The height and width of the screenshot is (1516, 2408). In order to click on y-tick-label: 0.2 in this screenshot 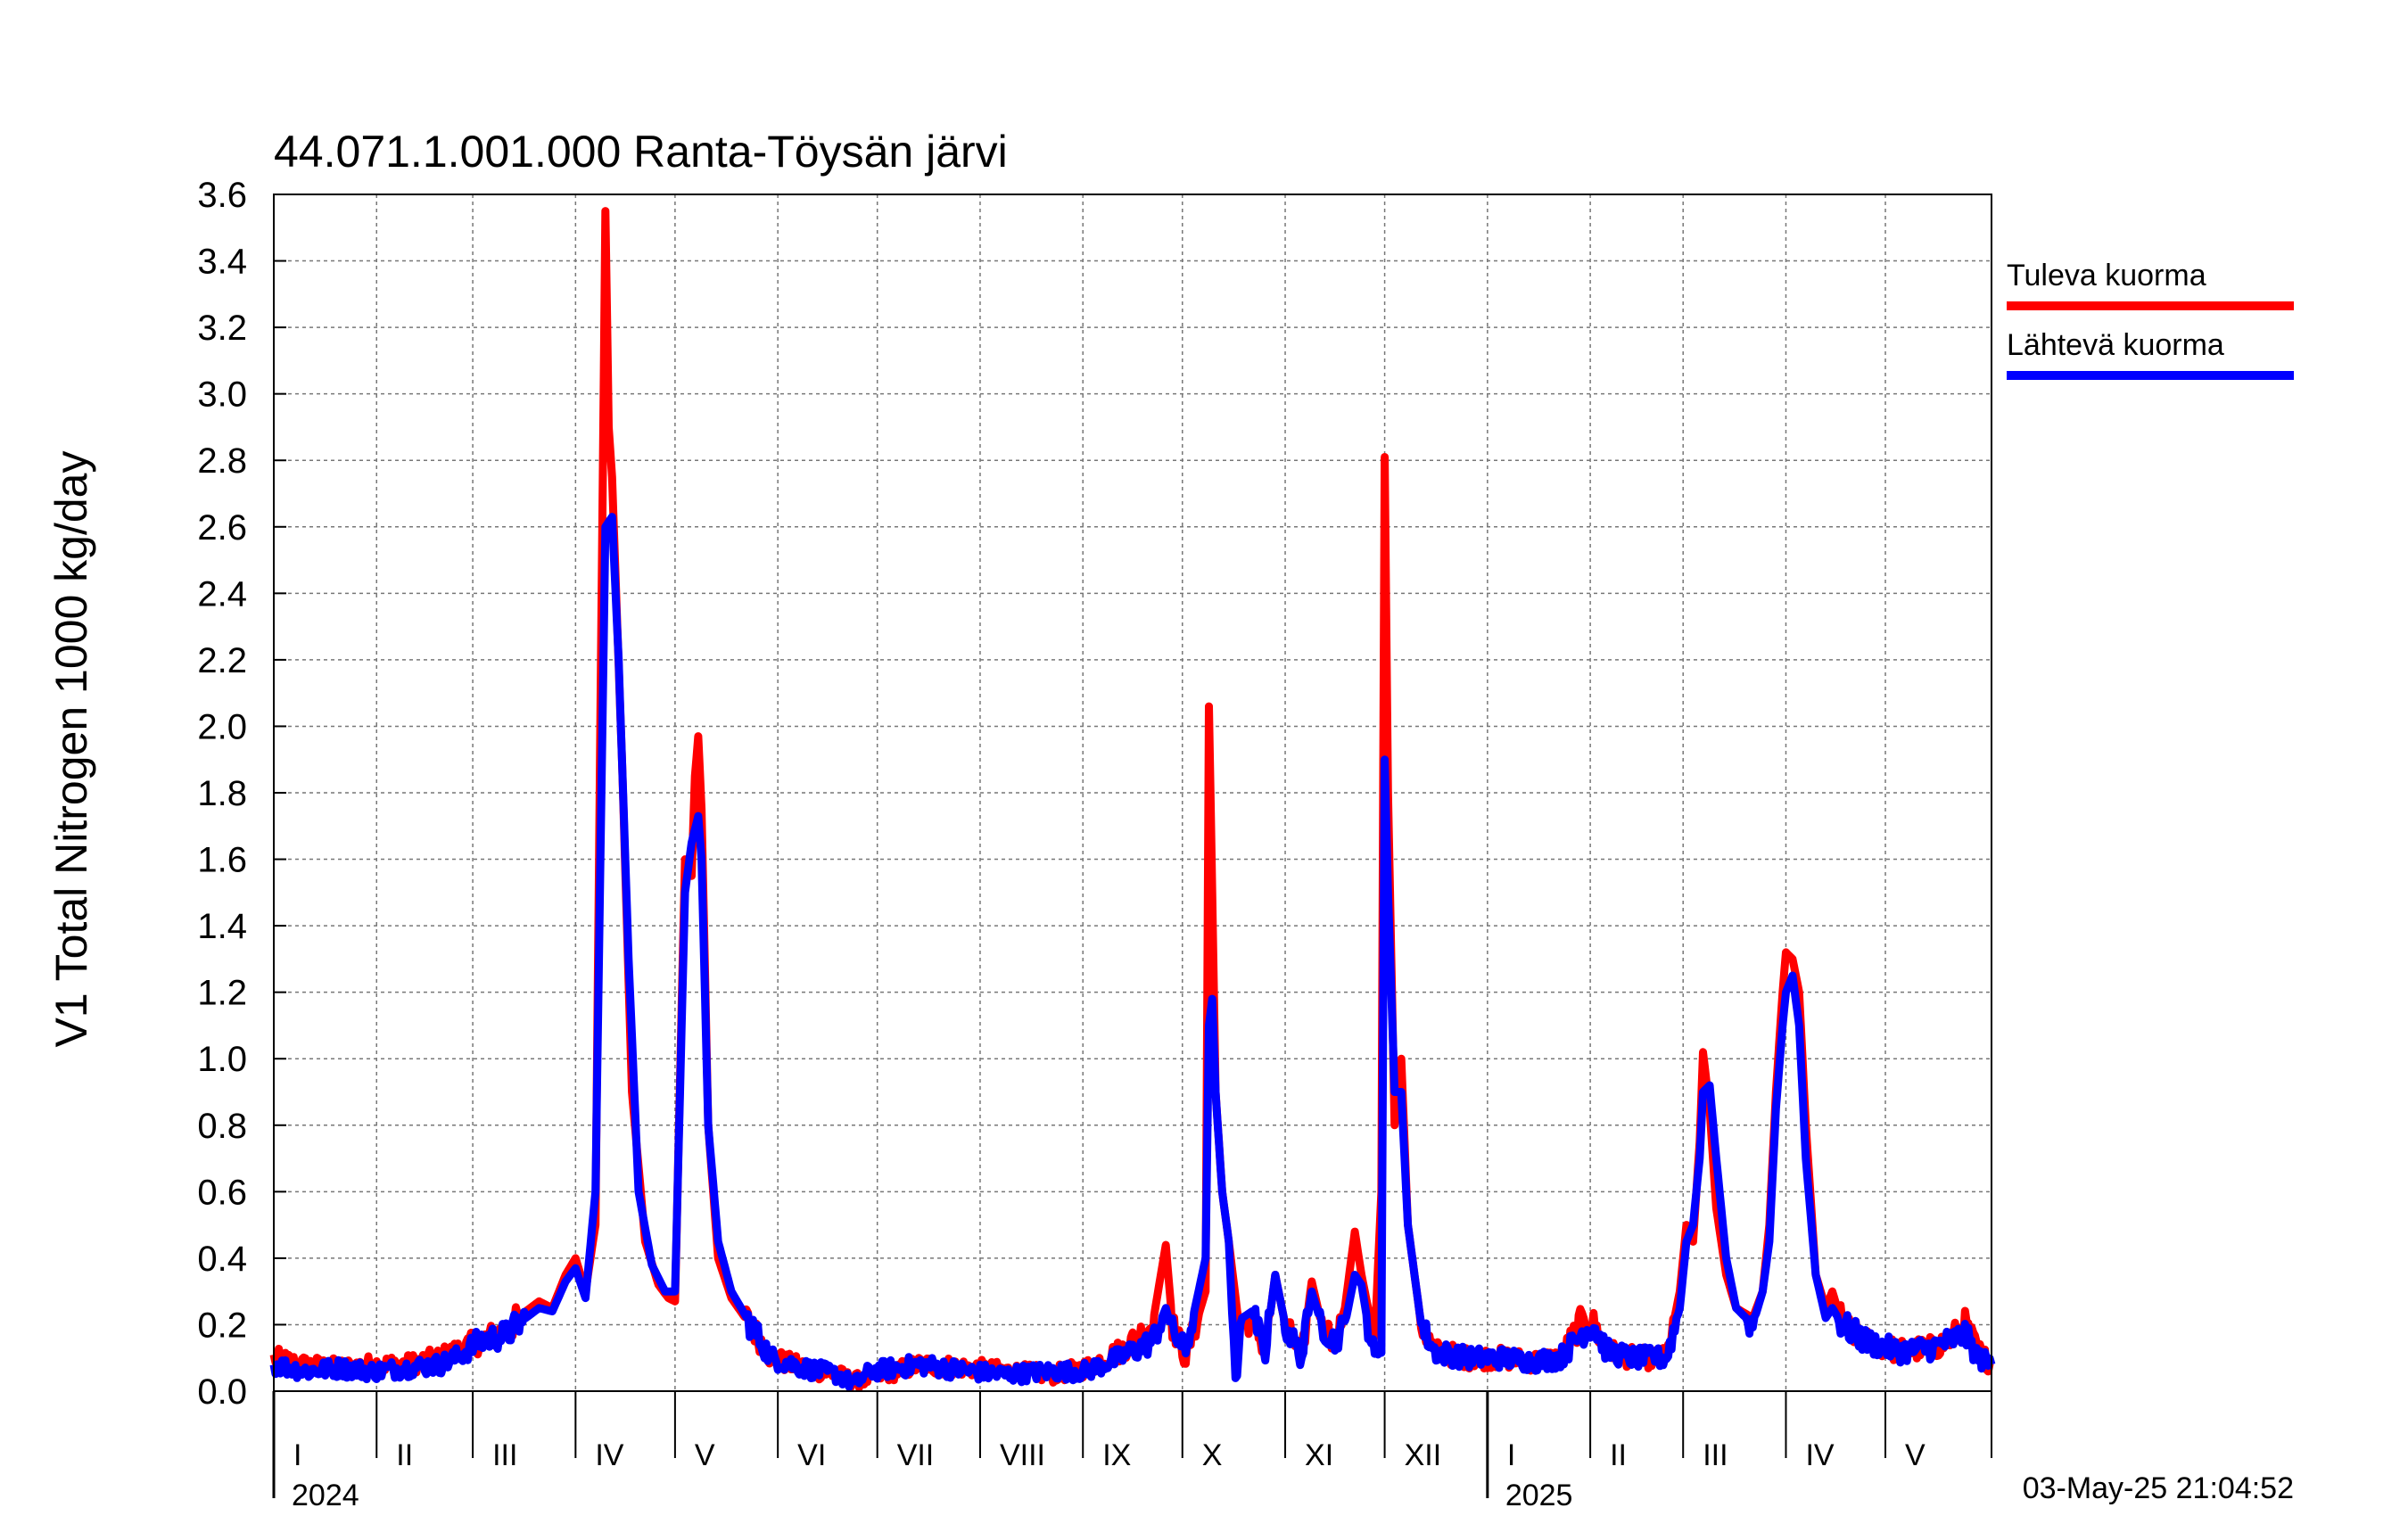, I will do `click(222, 1325)`.